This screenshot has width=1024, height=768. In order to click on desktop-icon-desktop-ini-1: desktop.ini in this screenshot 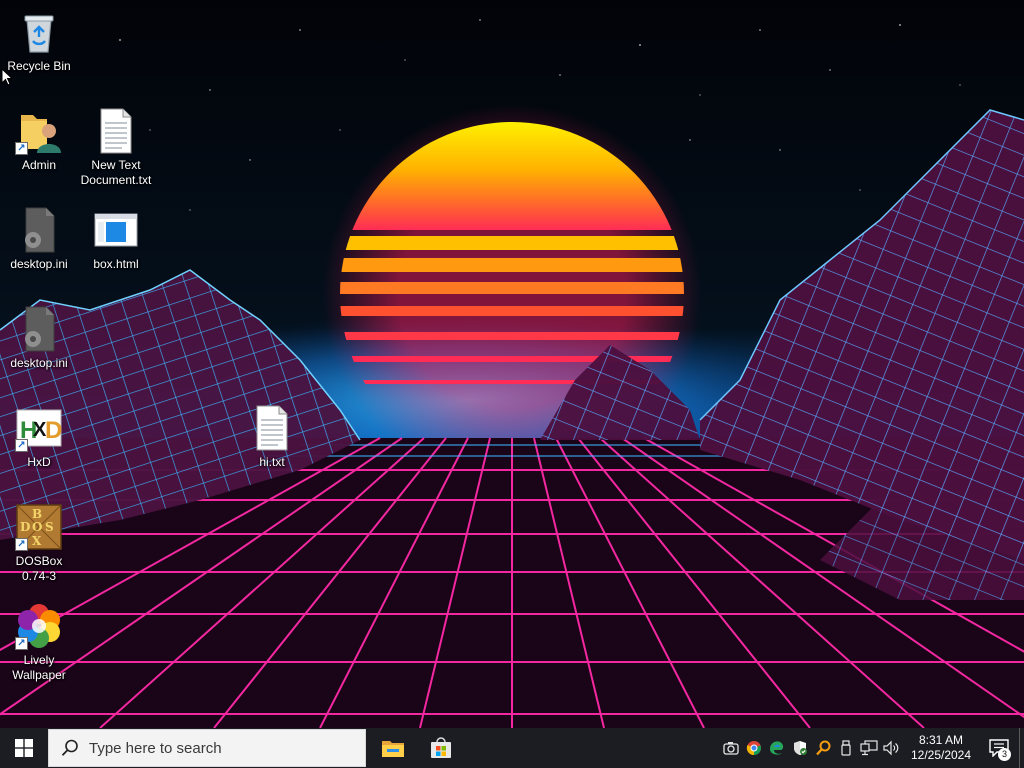, I will do `click(39, 239)`.